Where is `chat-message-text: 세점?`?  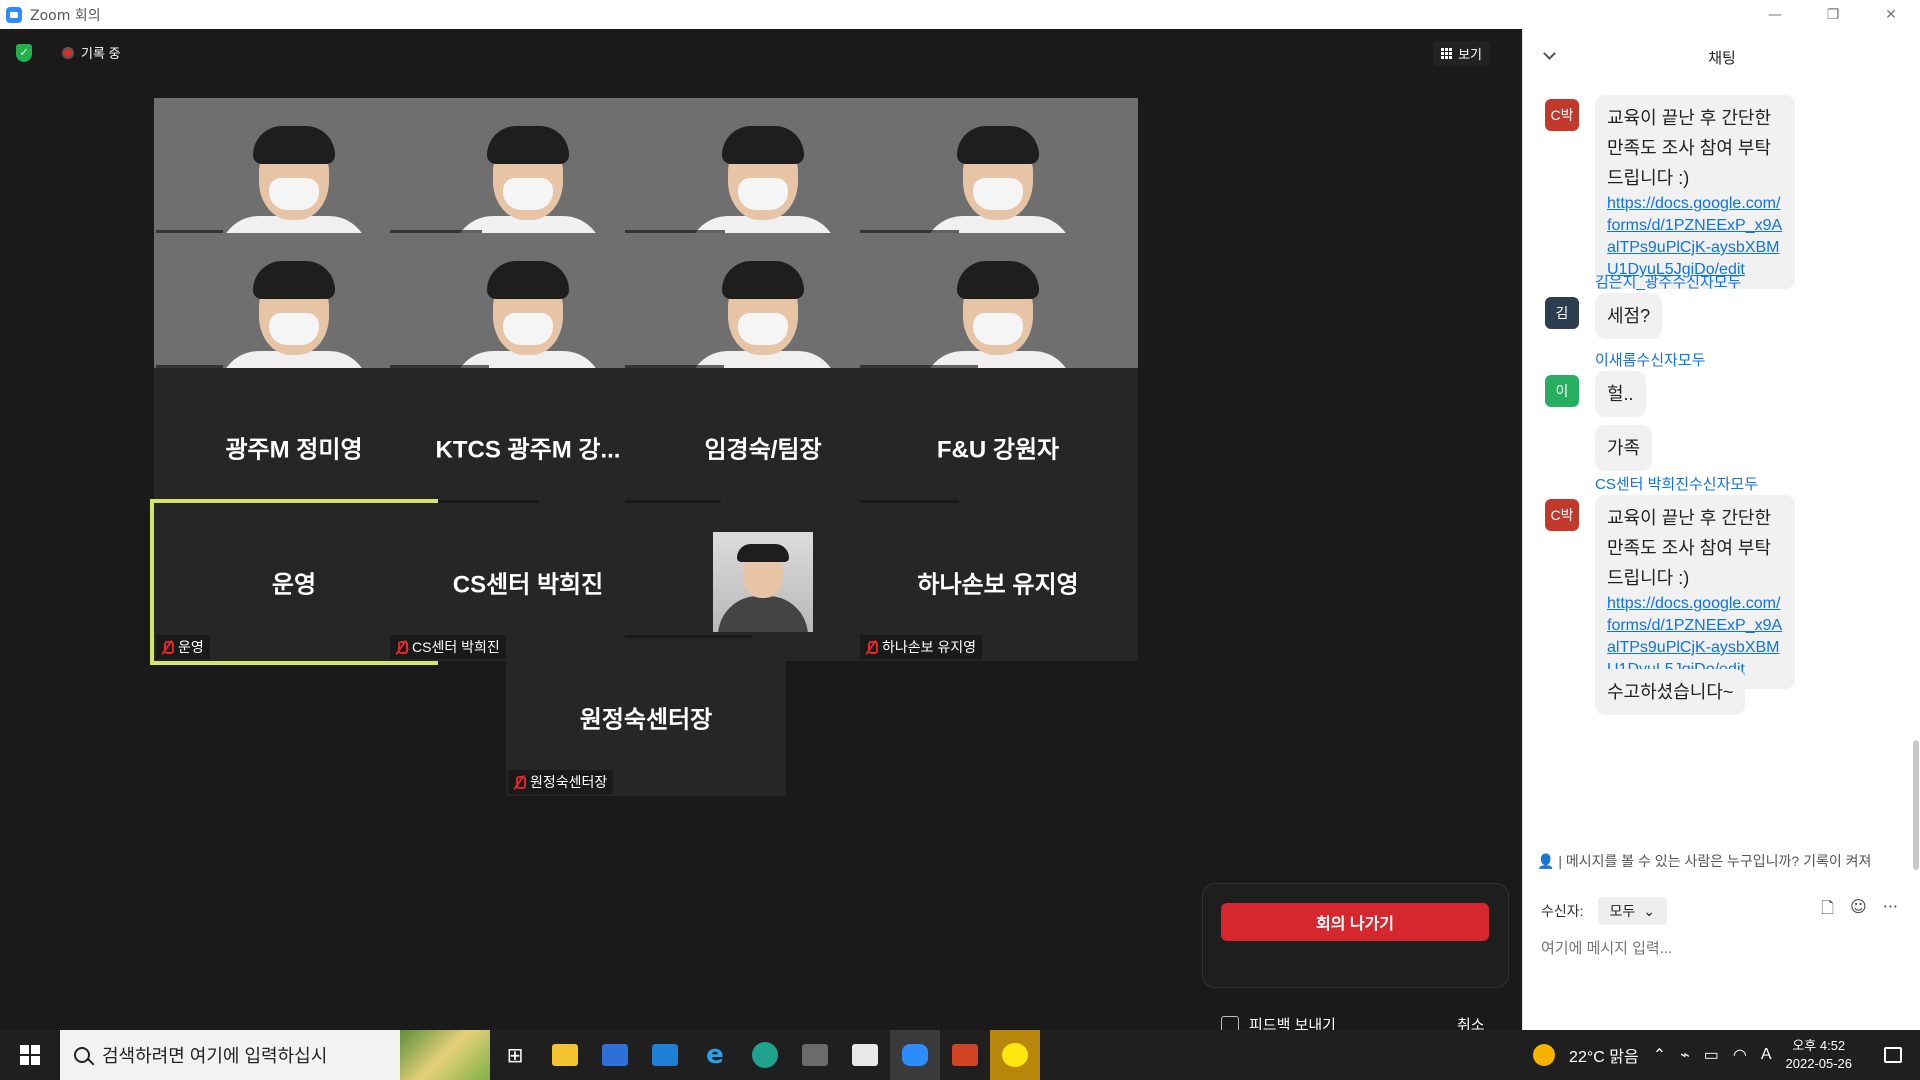 chat-message-text: 세점? is located at coordinates (1629, 316).